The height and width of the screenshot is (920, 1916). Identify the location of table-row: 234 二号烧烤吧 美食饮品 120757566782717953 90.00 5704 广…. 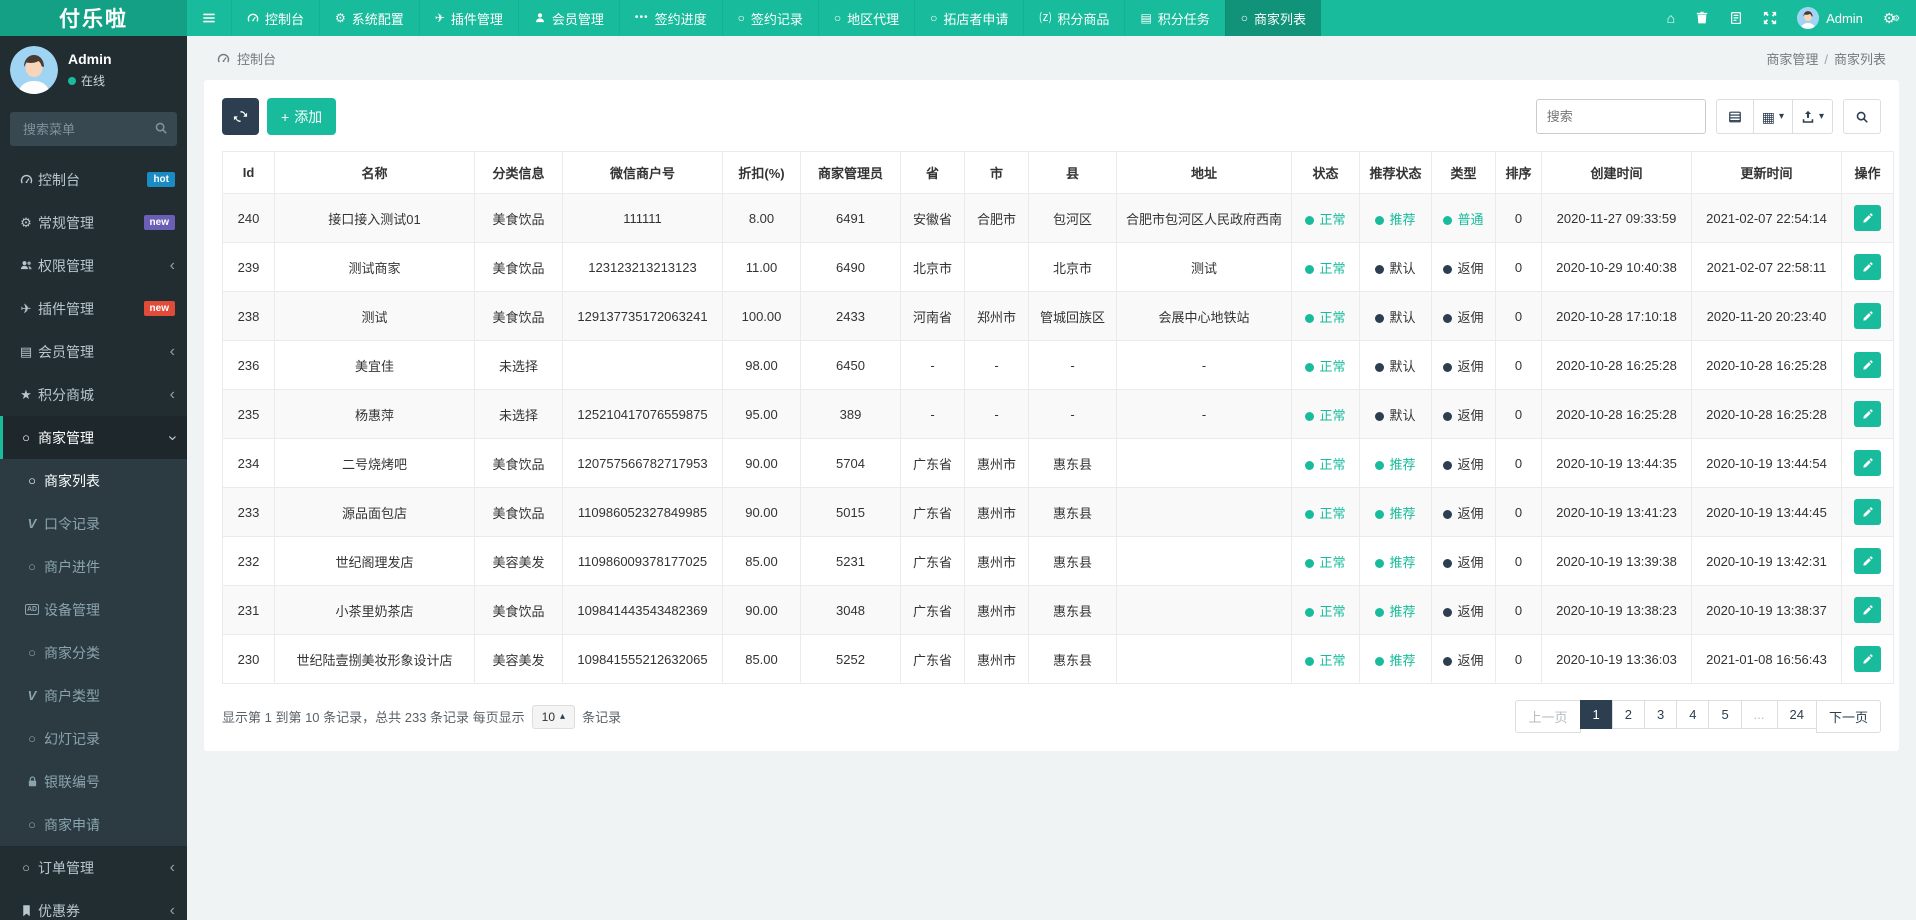
(1058, 463).